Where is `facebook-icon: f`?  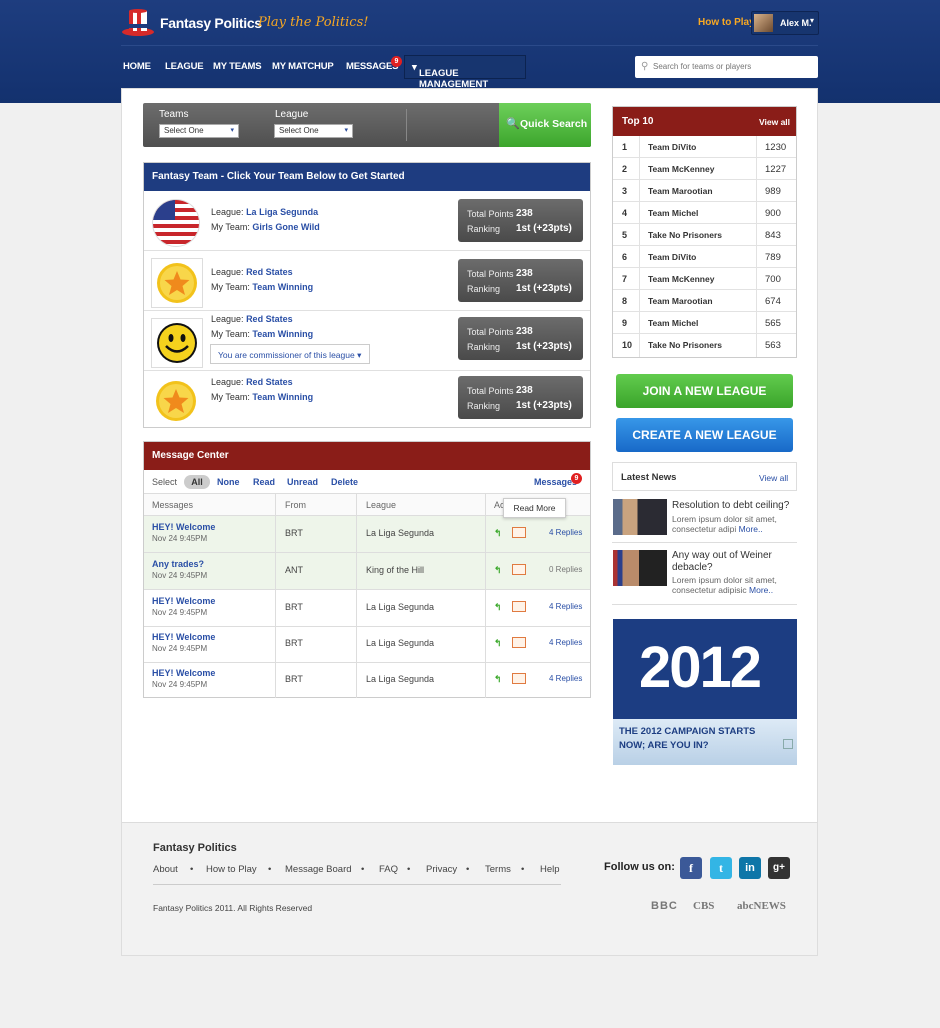
facebook-icon: f is located at coordinates (691, 868).